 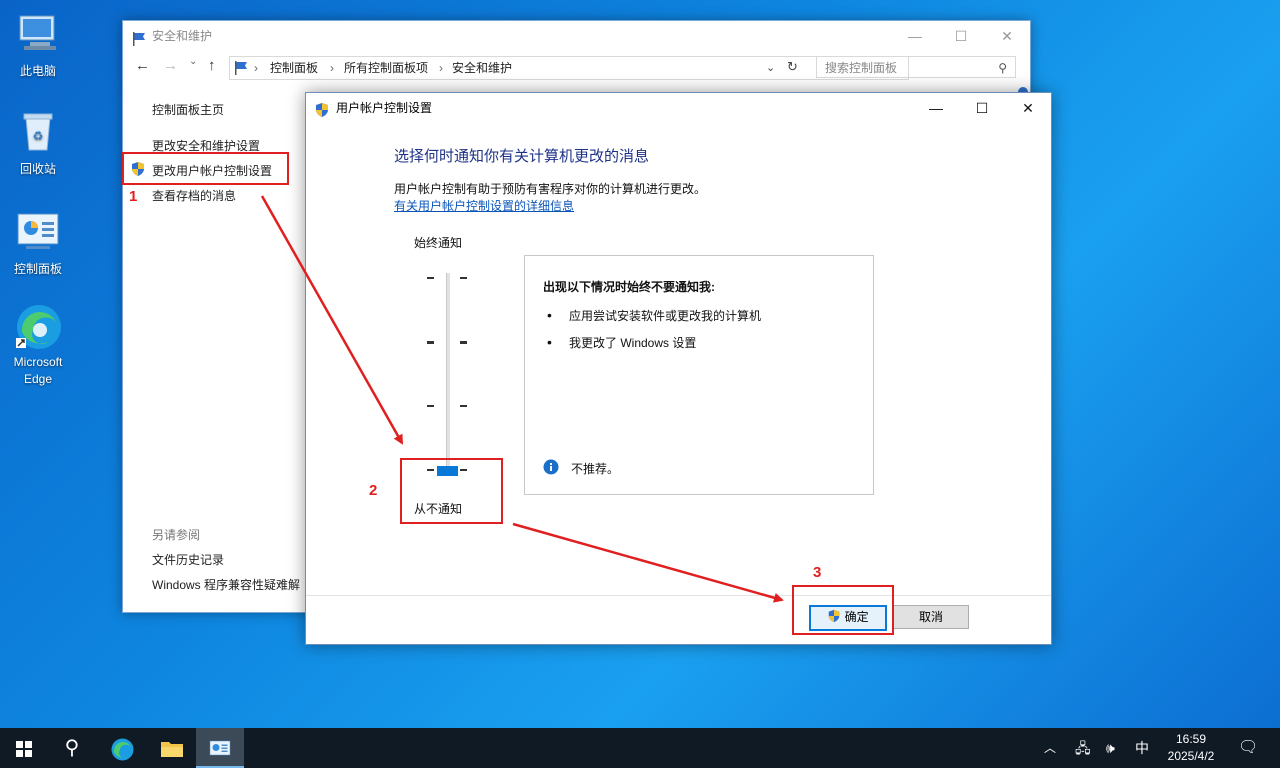 I want to click on edge-icon, so click(x=122, y=748).